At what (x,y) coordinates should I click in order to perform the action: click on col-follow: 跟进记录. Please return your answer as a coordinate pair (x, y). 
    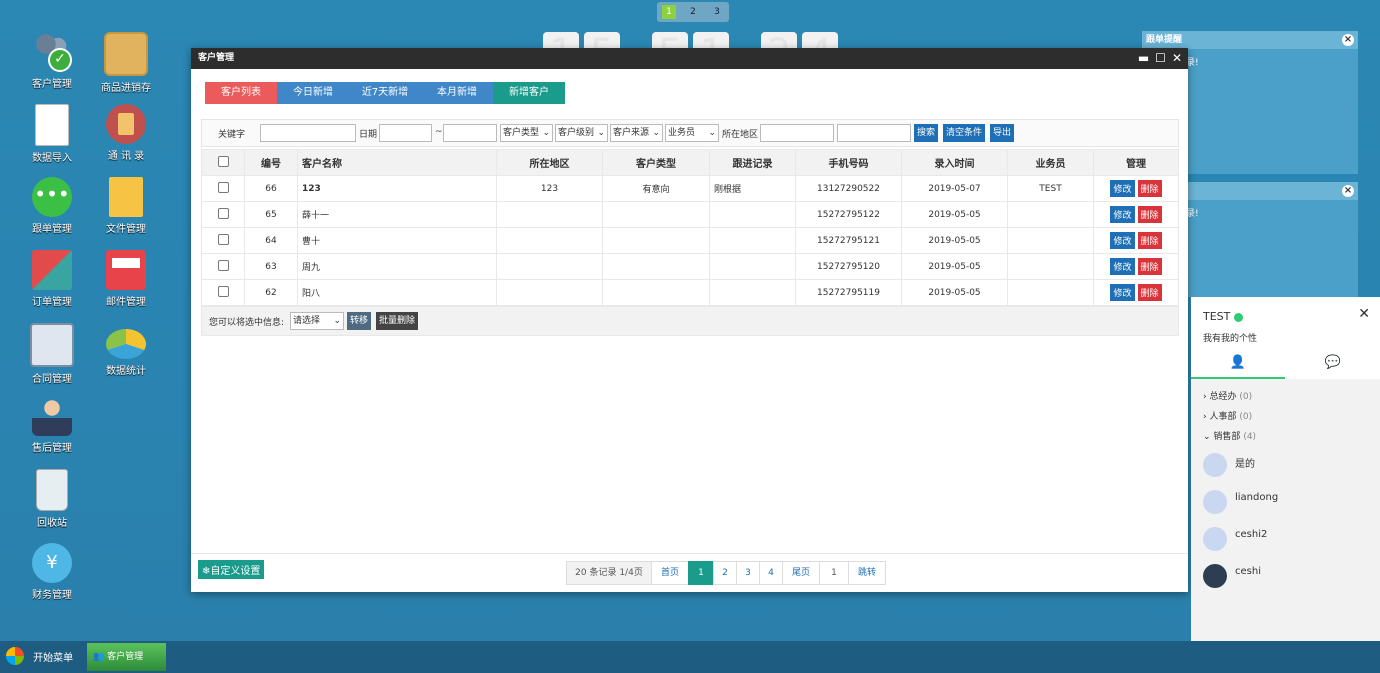
    Looking at the image, I should click on (752, 162).